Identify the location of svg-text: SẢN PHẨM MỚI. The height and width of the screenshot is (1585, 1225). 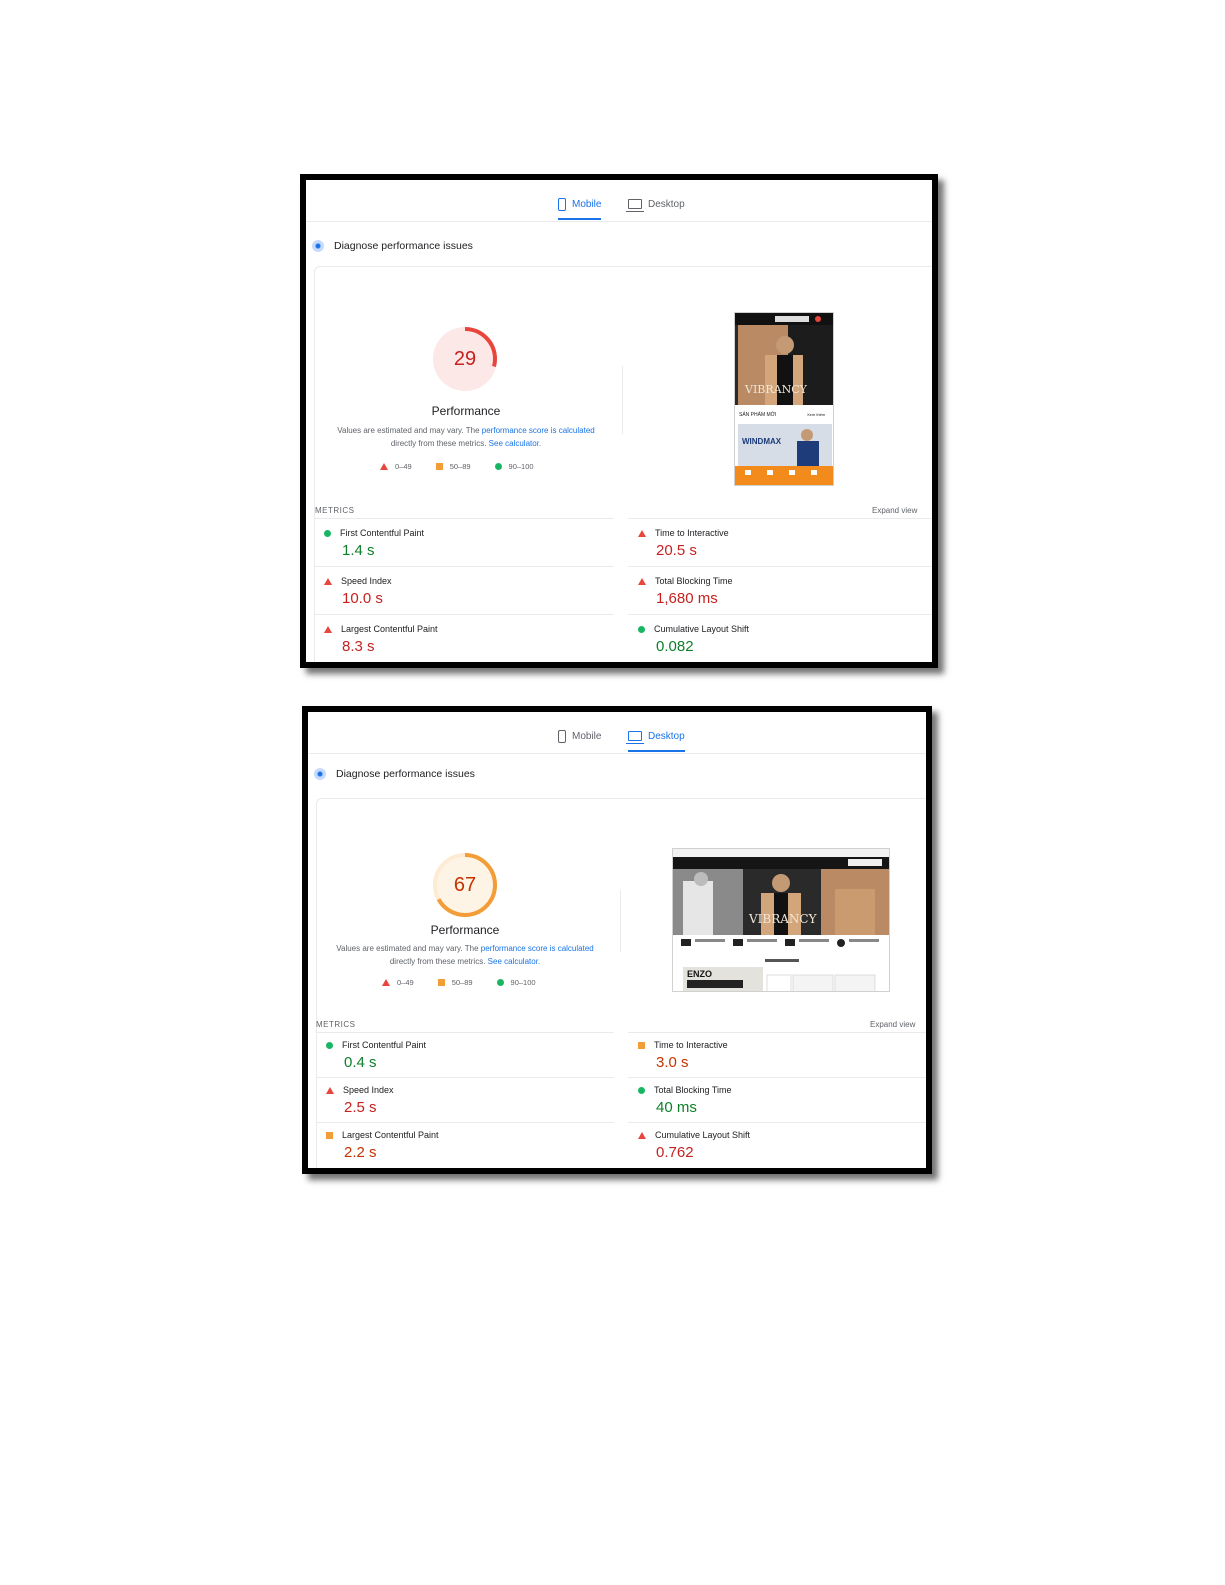
(757, 414).